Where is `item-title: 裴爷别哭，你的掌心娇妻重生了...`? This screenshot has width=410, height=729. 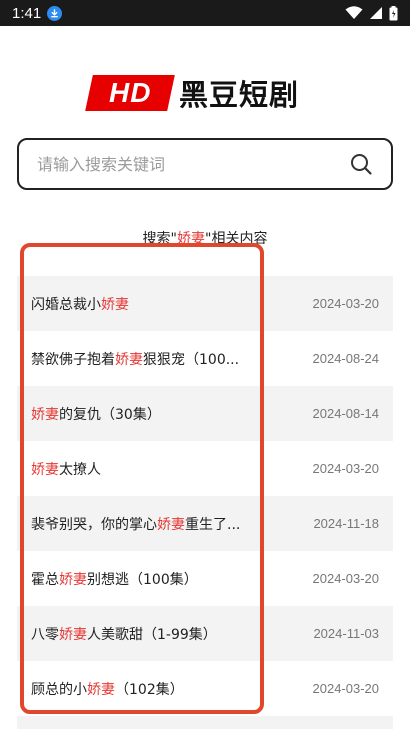 item-title: 裴爷别哭，你的掌心娇妻重生了... is located at coordinates (135, 524).